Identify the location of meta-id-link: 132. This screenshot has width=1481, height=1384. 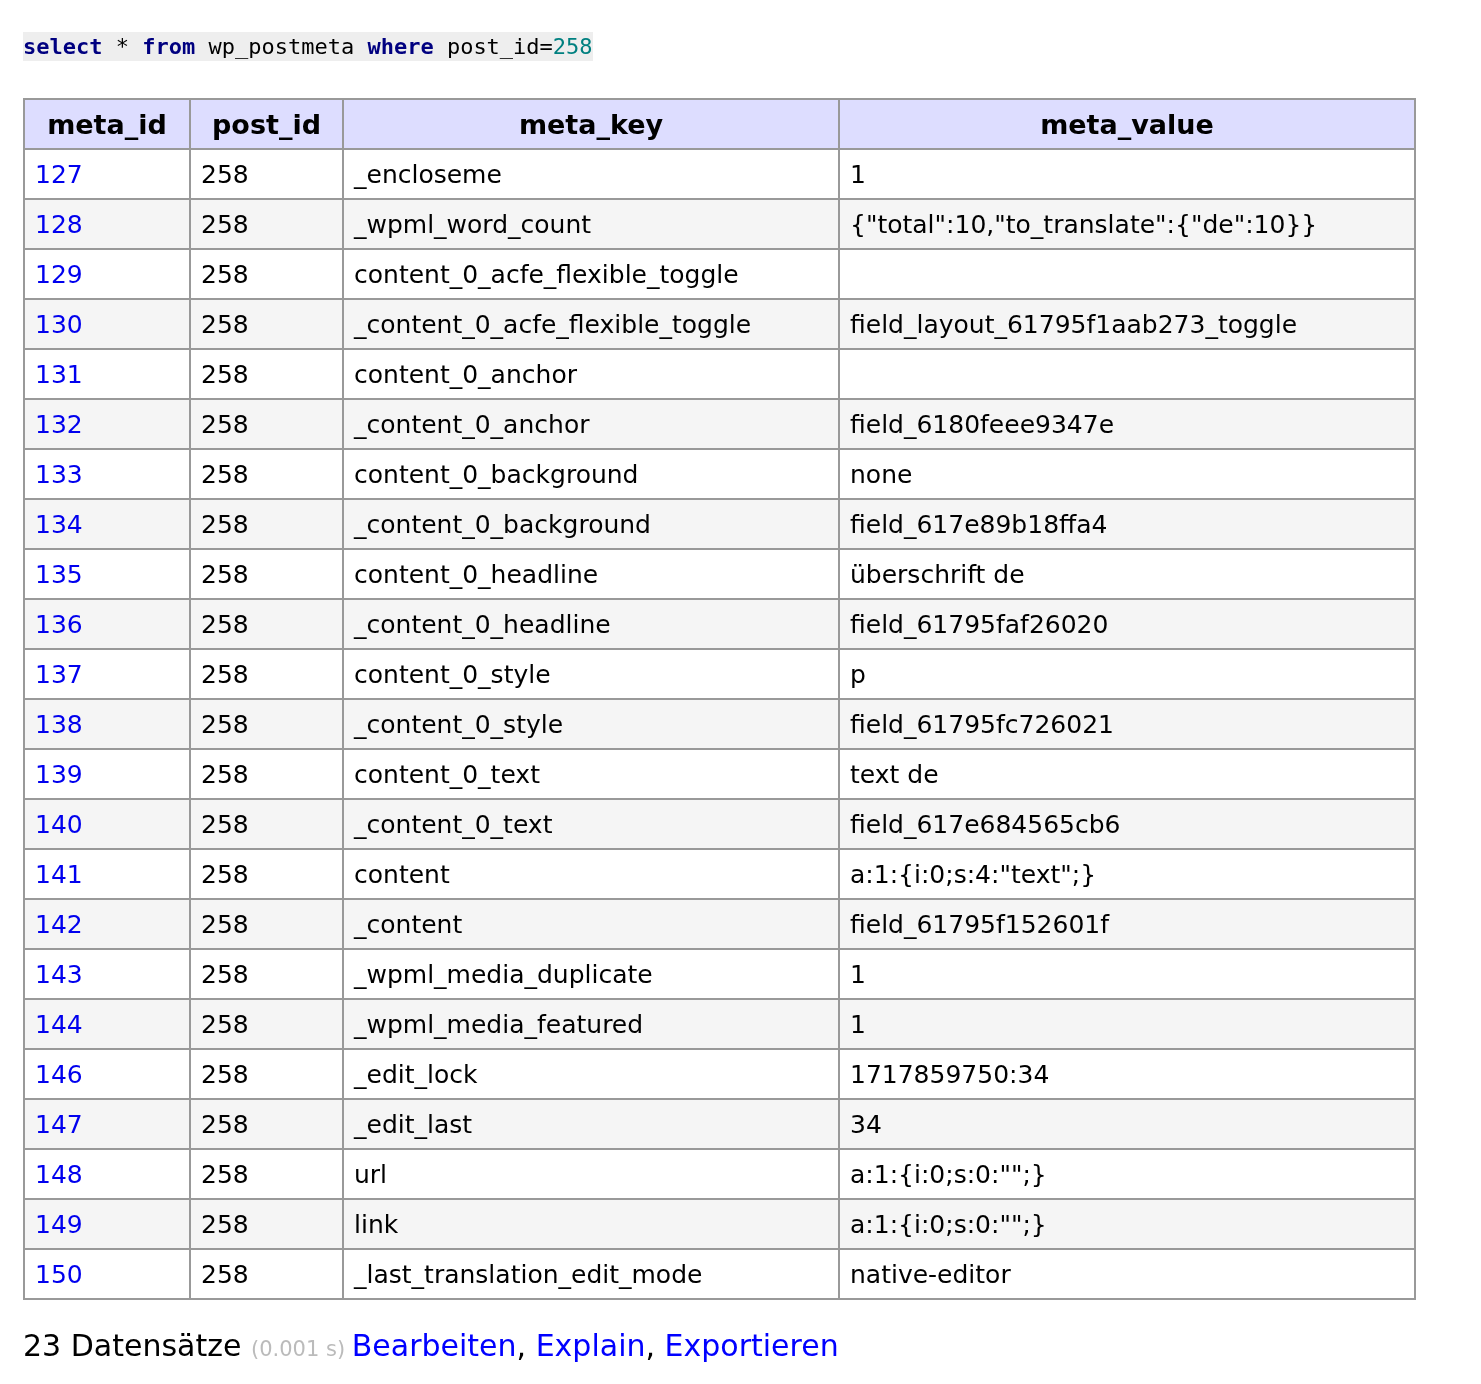
(59, 424).